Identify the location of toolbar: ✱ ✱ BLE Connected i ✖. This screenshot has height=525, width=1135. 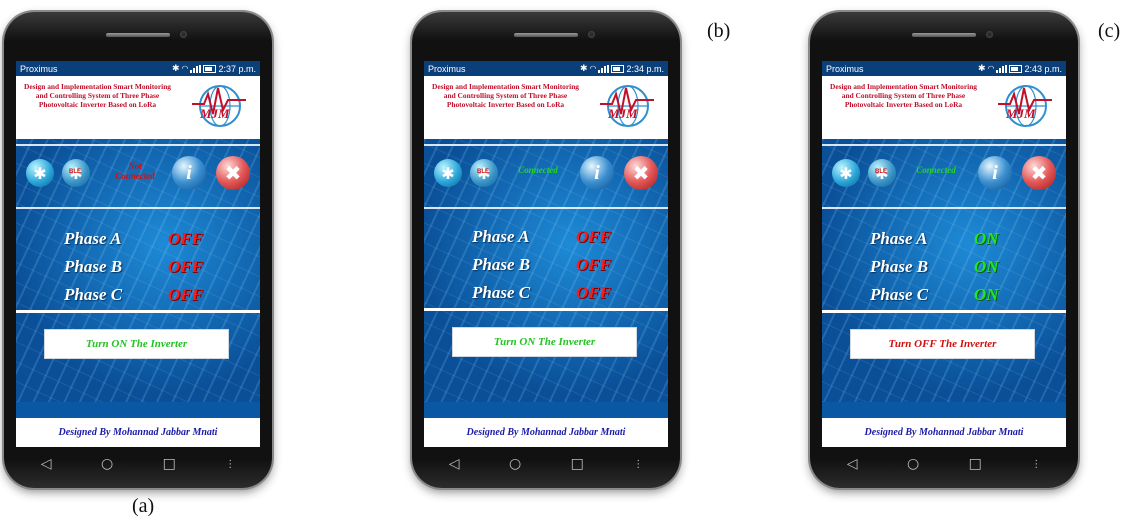
(546, 173).